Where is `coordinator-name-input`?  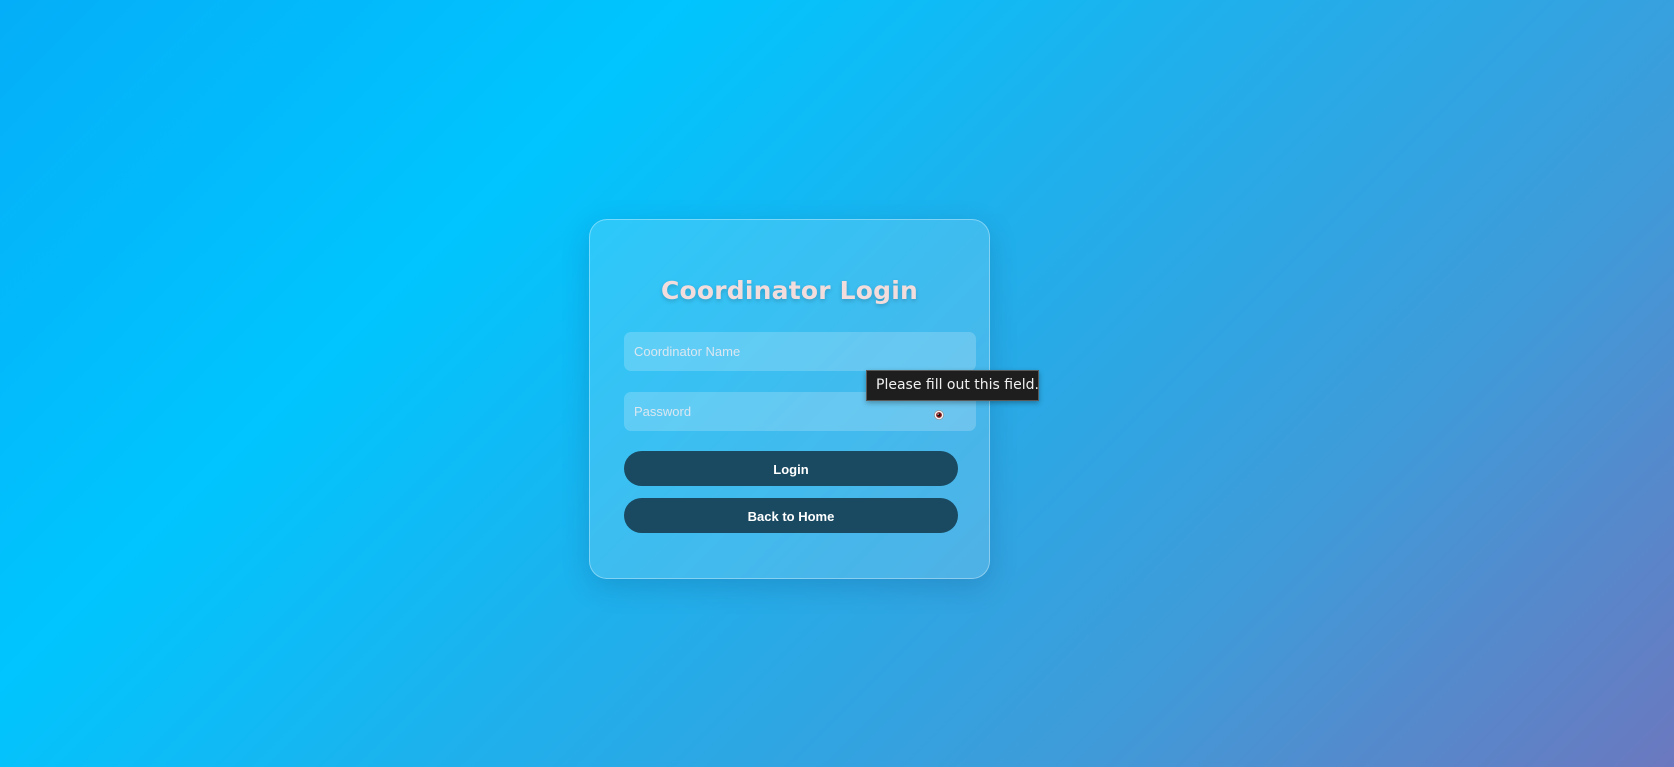 coordinator-name-input is located at coordinates (800, 351).